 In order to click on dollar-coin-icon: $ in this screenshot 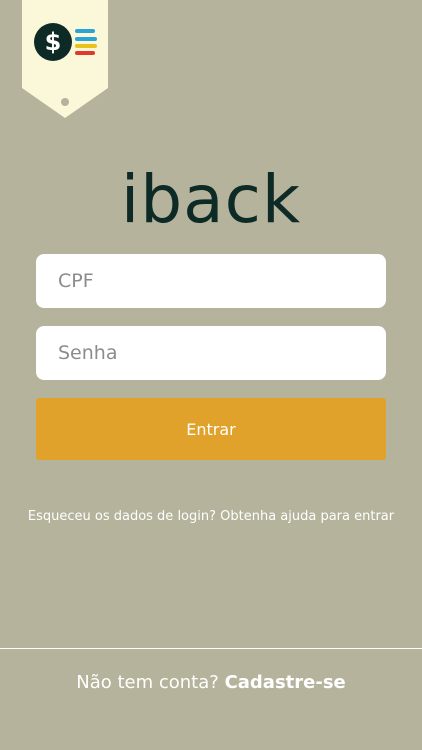, I will do `click(53, 42)`.